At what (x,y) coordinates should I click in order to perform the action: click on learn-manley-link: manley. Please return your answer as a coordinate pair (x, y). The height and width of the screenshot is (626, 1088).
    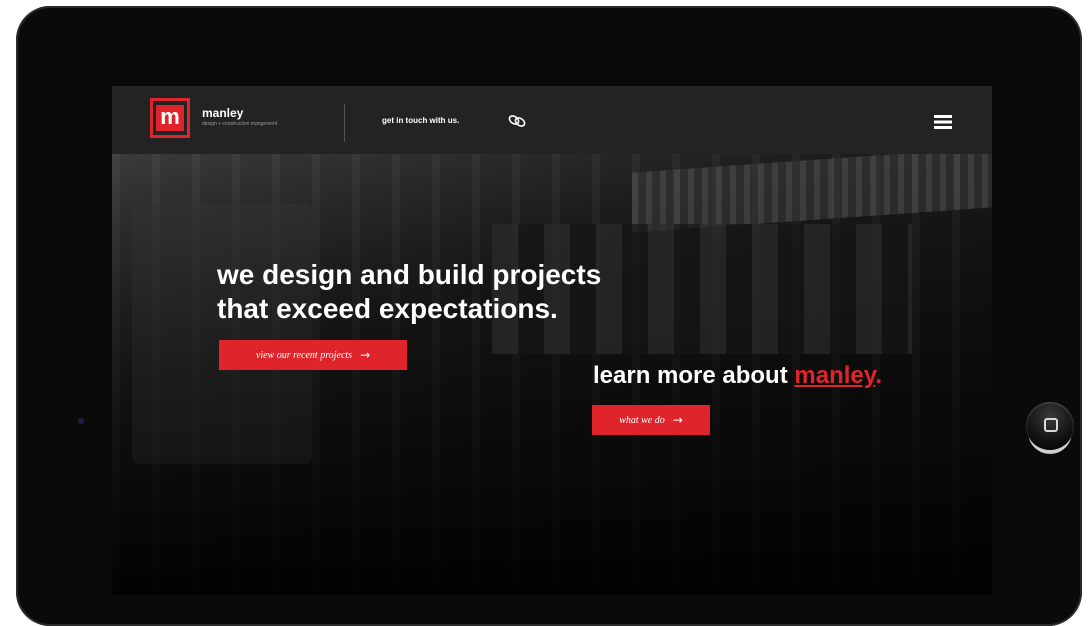
    Looking at the image, I should click on (834, 375).